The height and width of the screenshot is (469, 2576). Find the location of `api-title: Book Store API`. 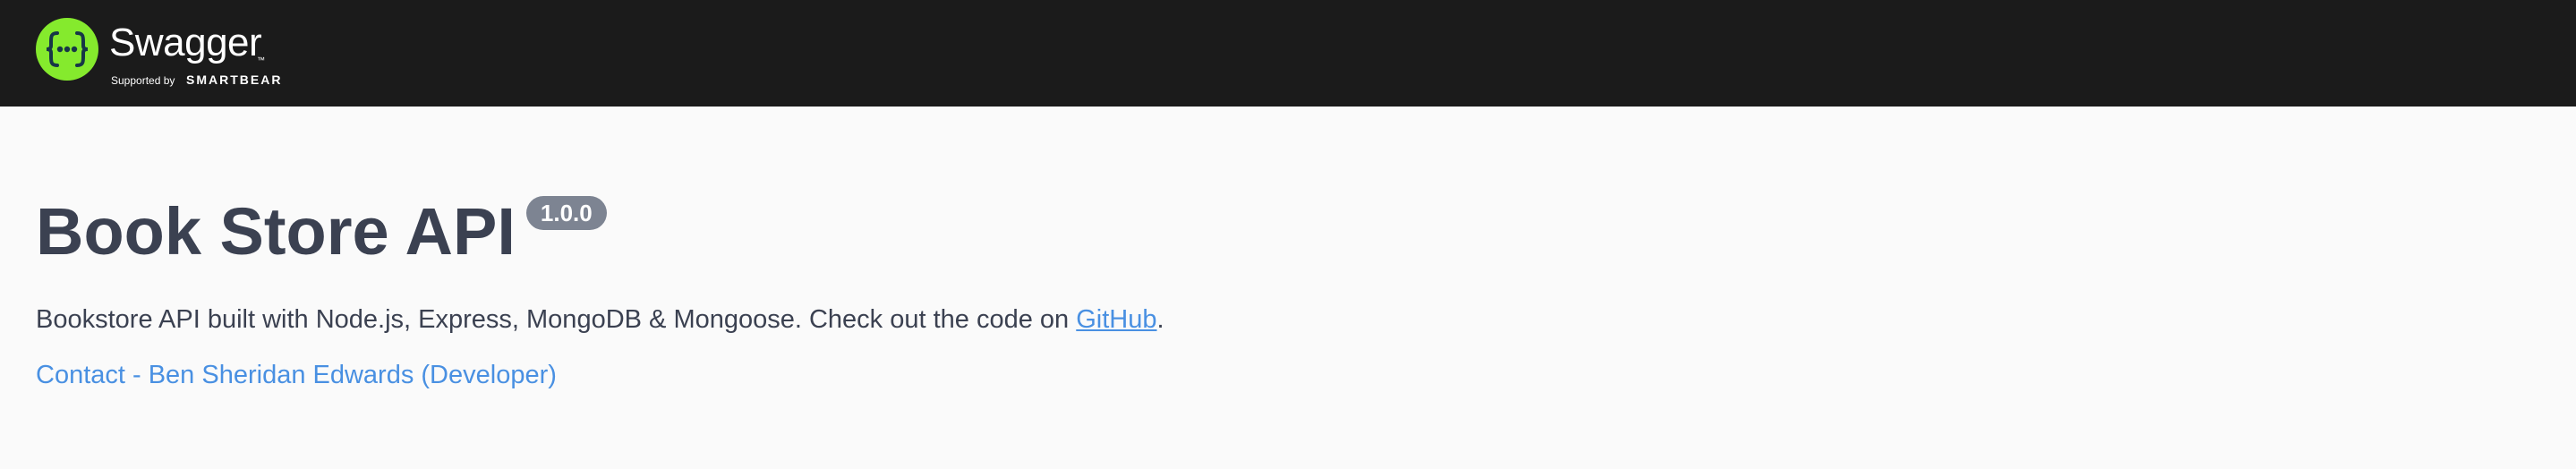

api-title: Book Store API is located at coordinates (276, 231).